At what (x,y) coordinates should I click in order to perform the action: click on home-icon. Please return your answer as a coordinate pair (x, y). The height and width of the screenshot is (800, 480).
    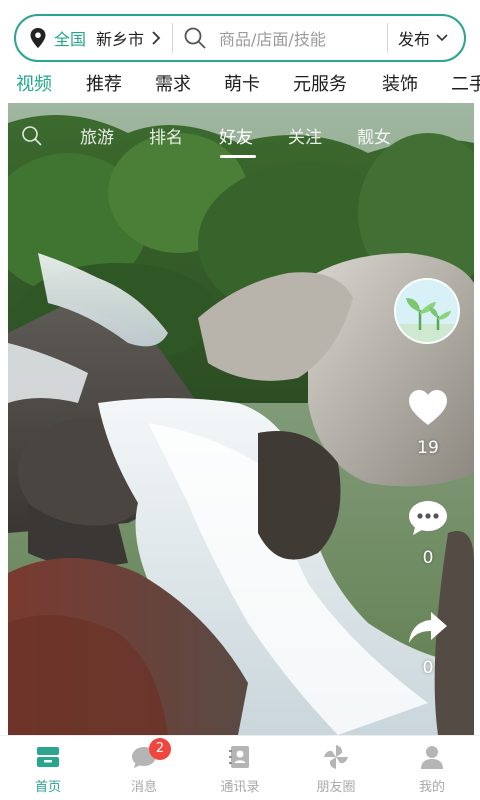
    Looking at the image, I should click on (48, 757).